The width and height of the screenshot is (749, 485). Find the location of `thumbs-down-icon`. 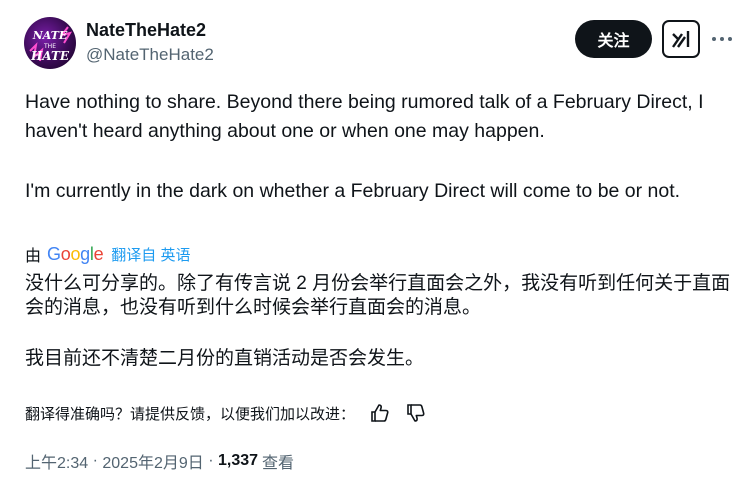

thumbs-down-icon is located at coordinates (416, 413).